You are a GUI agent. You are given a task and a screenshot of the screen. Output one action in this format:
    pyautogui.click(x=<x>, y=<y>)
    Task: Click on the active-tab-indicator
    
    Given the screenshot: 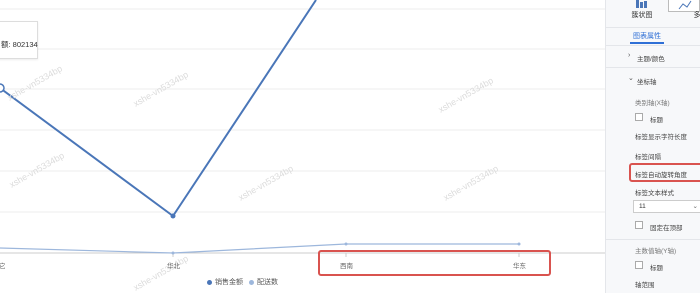 What is the action you would take?
    pyautogui.click(x=647, y=43)
    